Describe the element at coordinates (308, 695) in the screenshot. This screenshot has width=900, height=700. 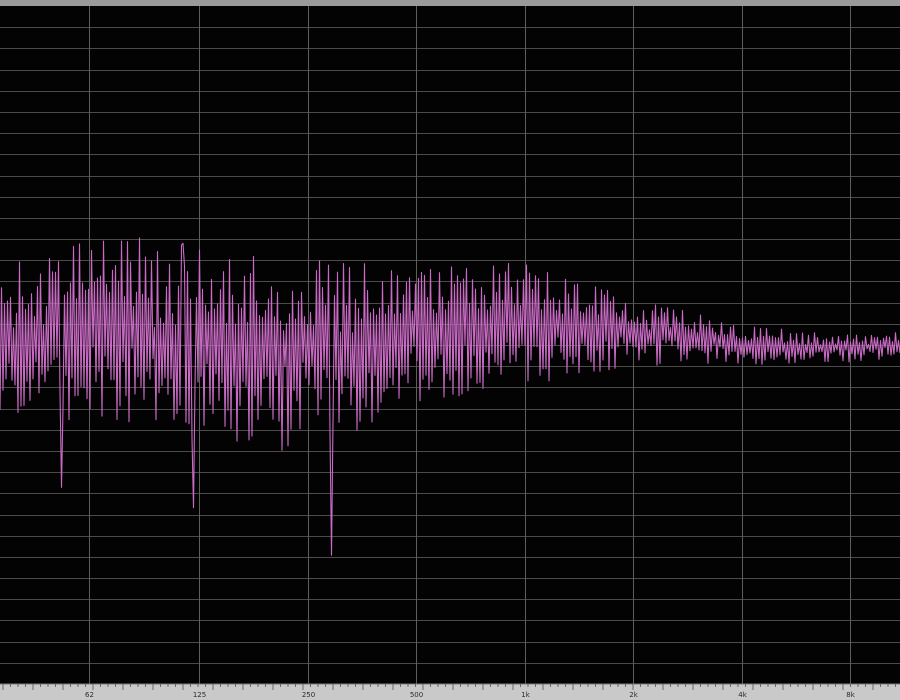
I see `x-tick-label: 250` at that location.